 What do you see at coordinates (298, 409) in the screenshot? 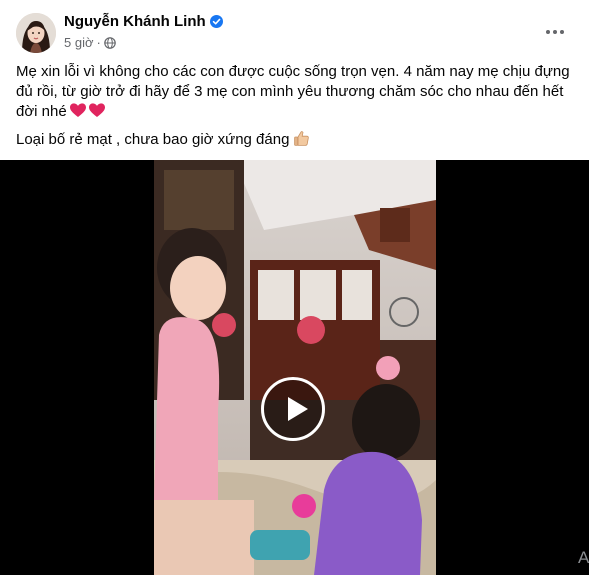
I see `play-icon` at bounding box center [298, 409].